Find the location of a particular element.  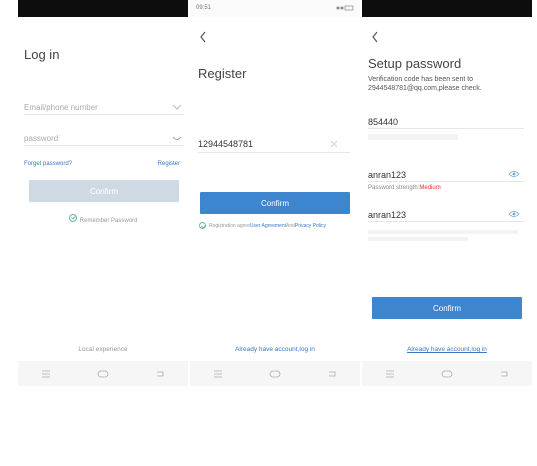

local-experience-link: Local experience is located at coordinates (103, 349).